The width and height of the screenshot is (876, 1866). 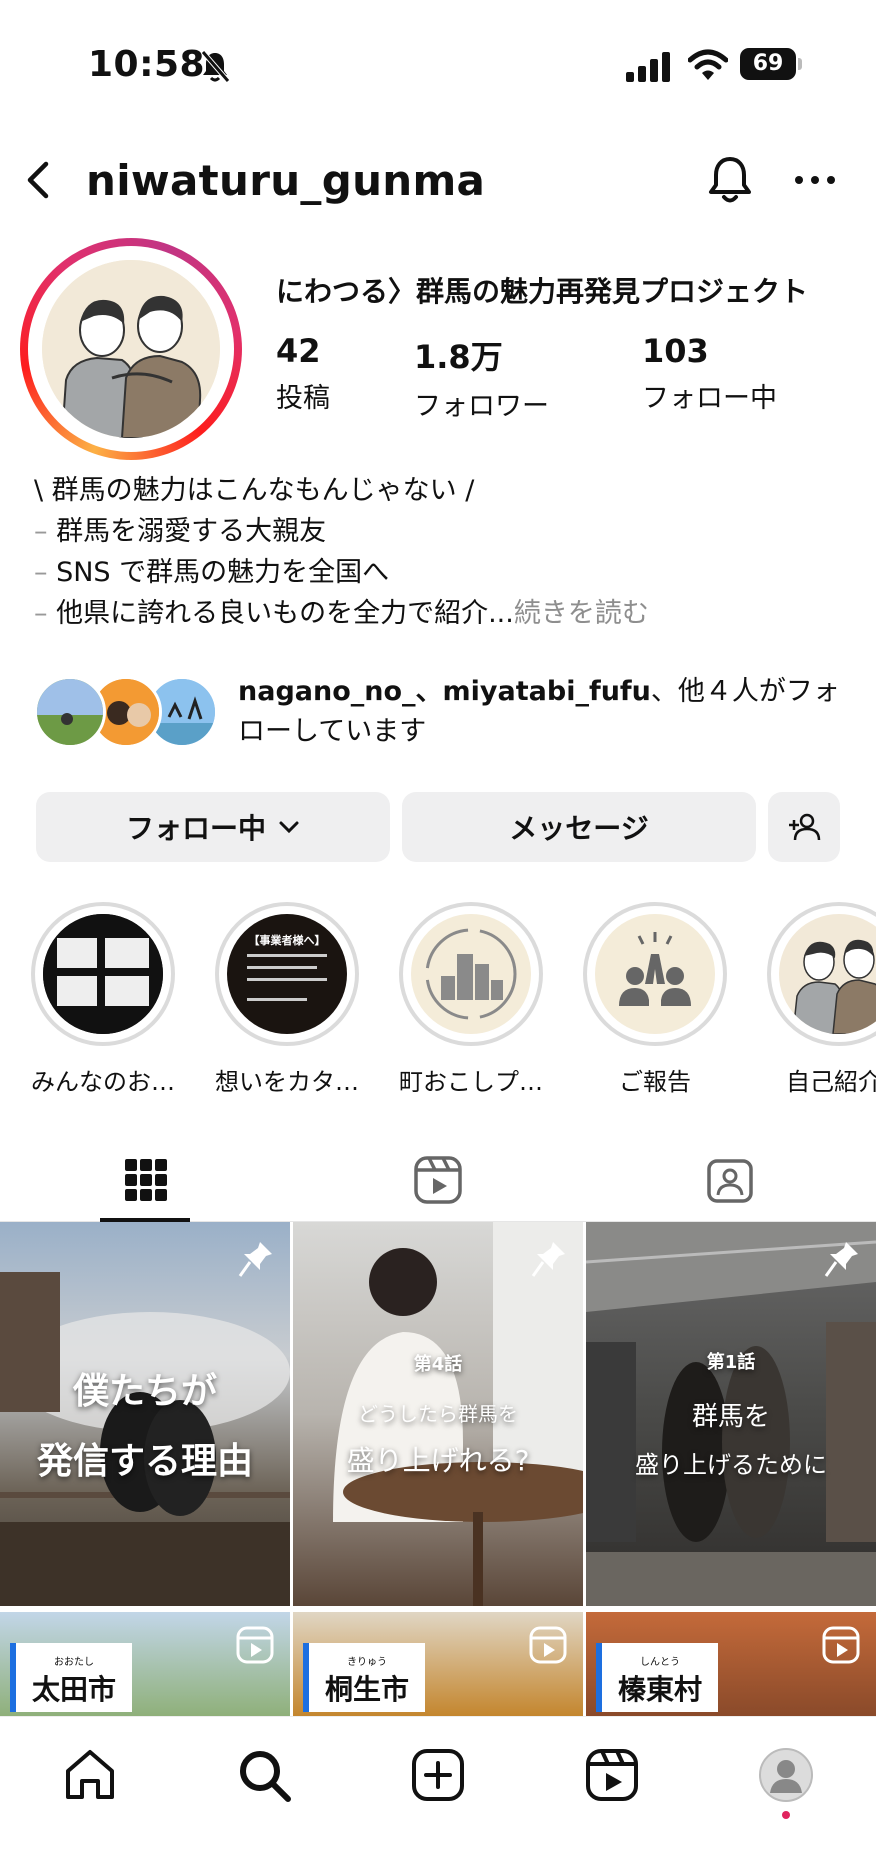 What do you see at coordinates (731, 1465) in the screenshot?
I see `post-title-line2: 盛り上げるために` at bounding box center [731, 1465].